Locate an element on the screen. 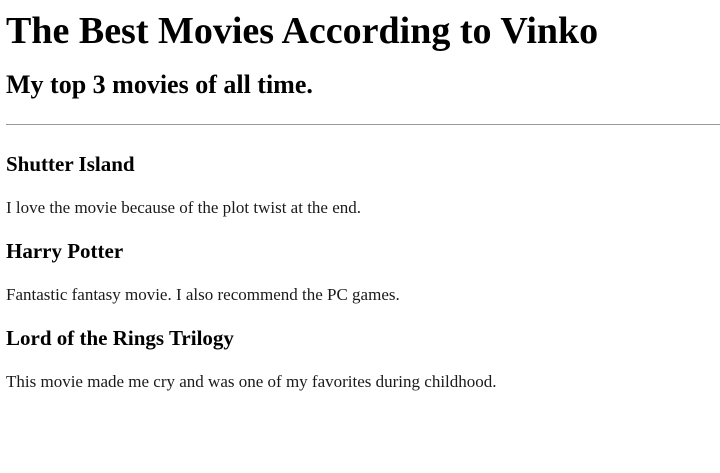 The width and height of the screenshot is (720, 473). movie-title: Lord of the Rings Trilogy is located at coordinates (120, 338).